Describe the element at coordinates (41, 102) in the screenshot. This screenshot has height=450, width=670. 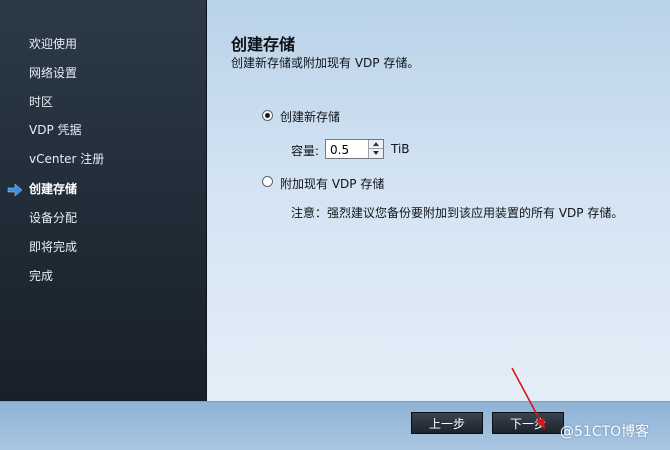
I see `step-timezone: 时区` at that location.